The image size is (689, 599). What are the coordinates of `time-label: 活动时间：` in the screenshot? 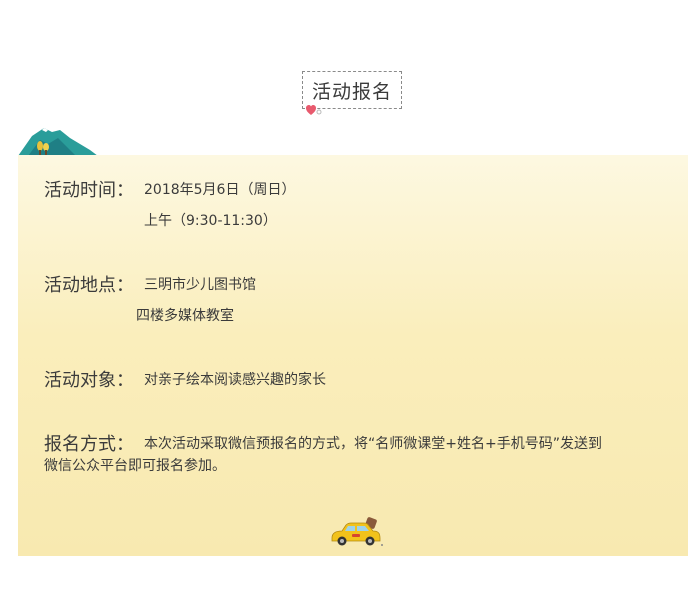 It's located at (89, 190).